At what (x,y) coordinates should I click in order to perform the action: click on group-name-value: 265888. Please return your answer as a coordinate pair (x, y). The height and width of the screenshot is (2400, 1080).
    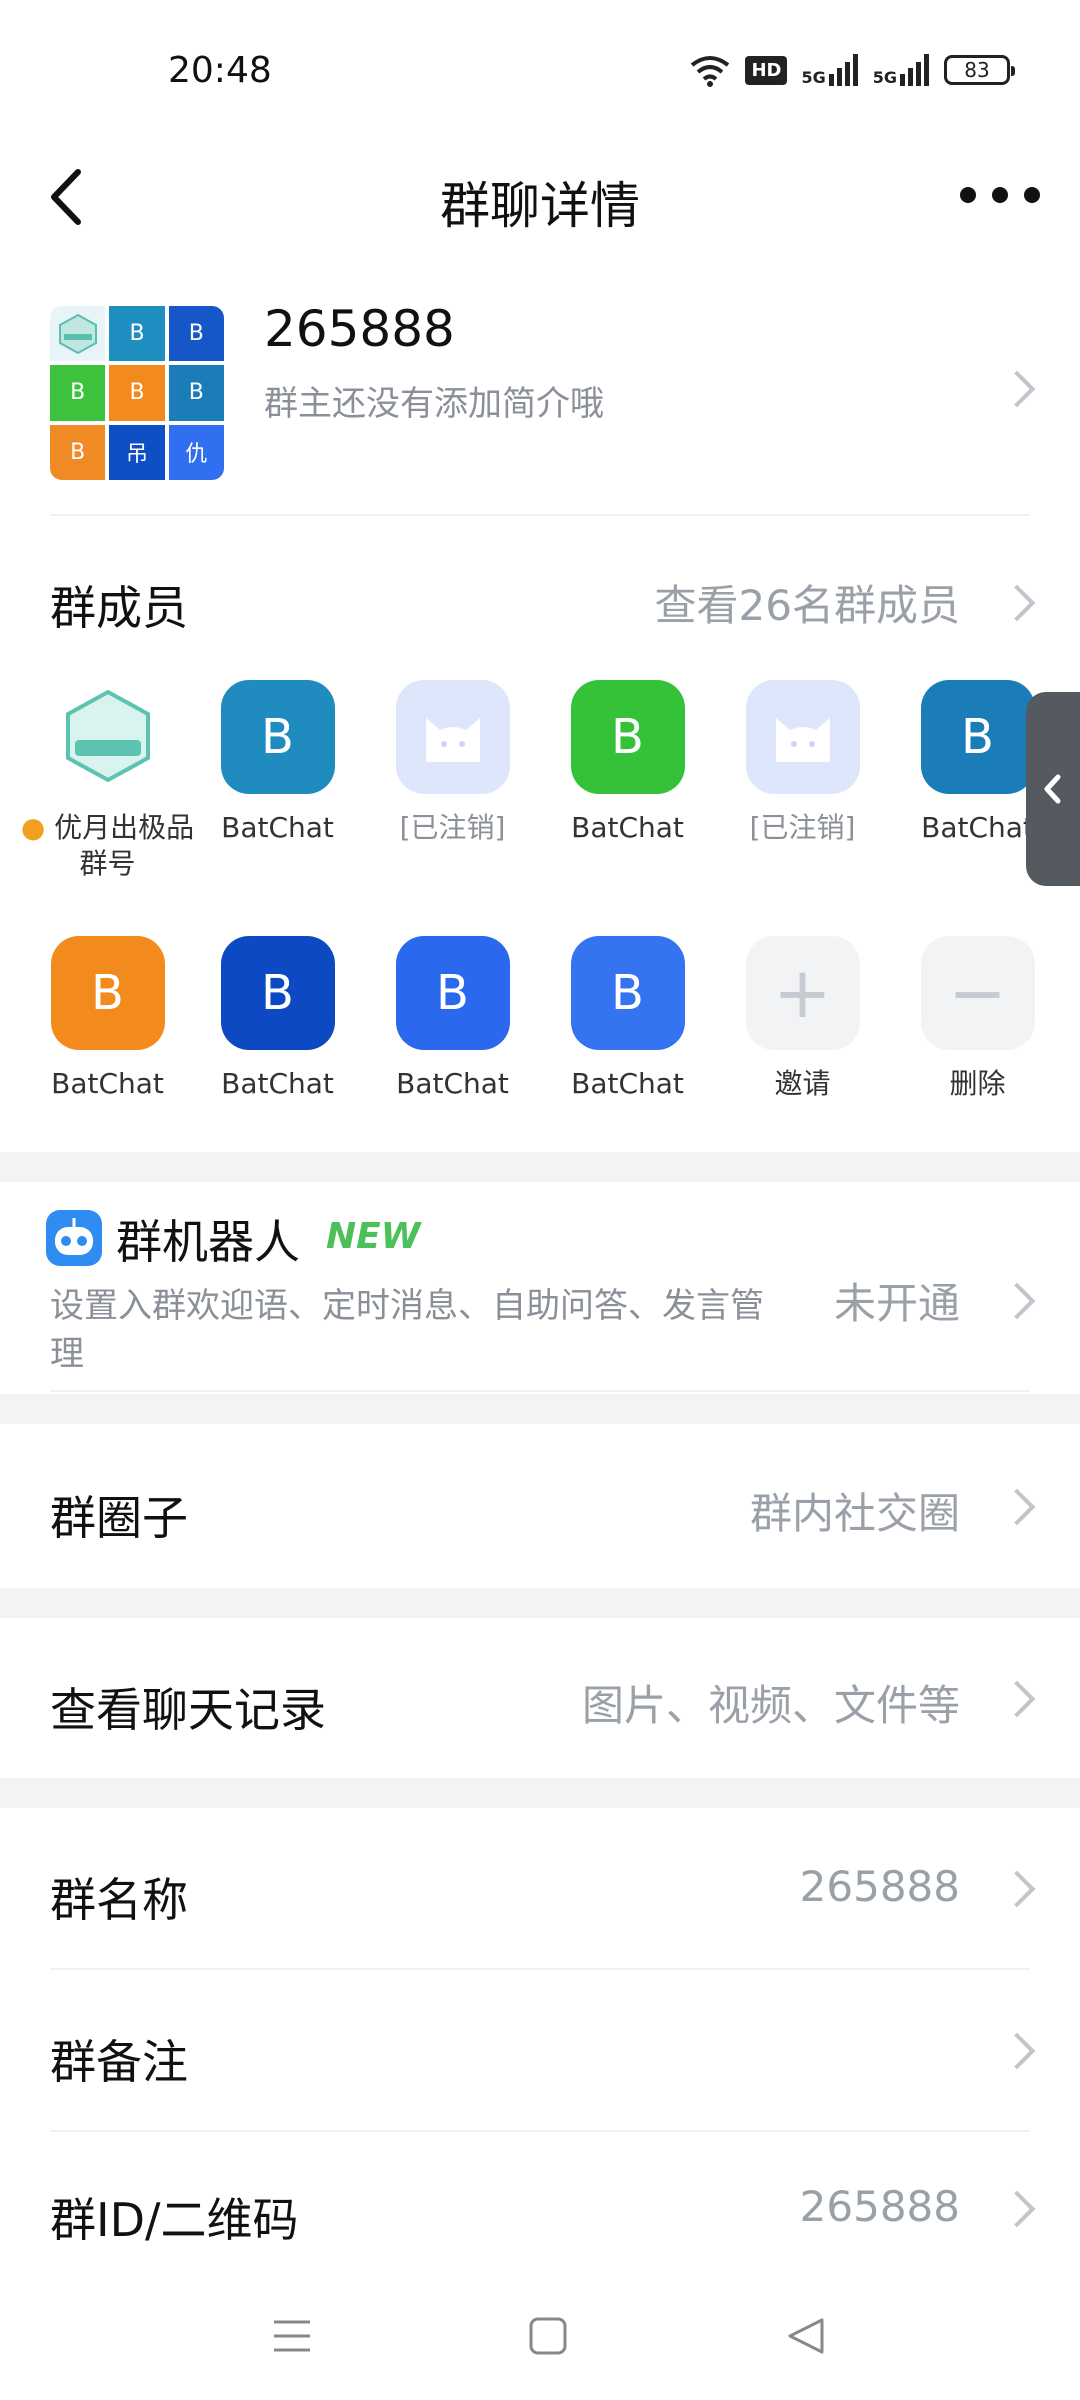
    Looking at the image, I should click on (879, 1886).